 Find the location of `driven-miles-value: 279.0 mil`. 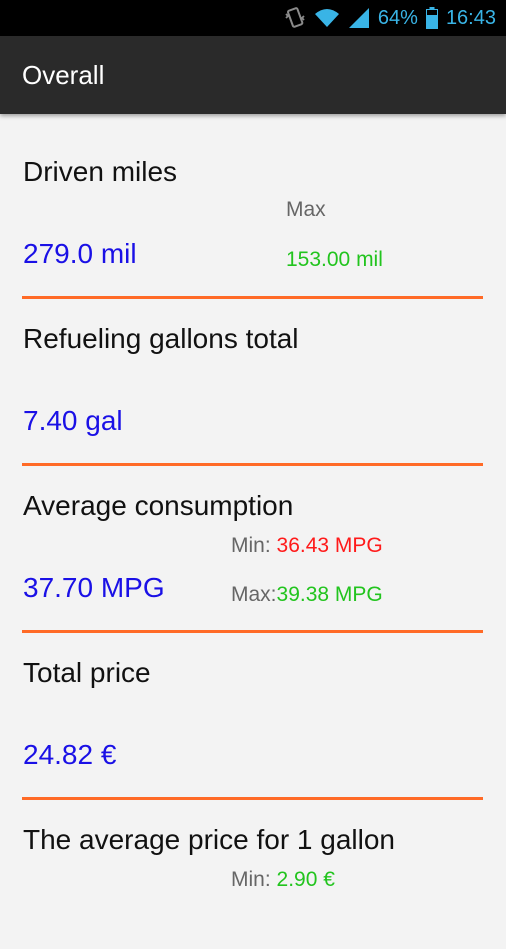

driven-miles-value: 279.0 mil is located at coordinates (80, 253).